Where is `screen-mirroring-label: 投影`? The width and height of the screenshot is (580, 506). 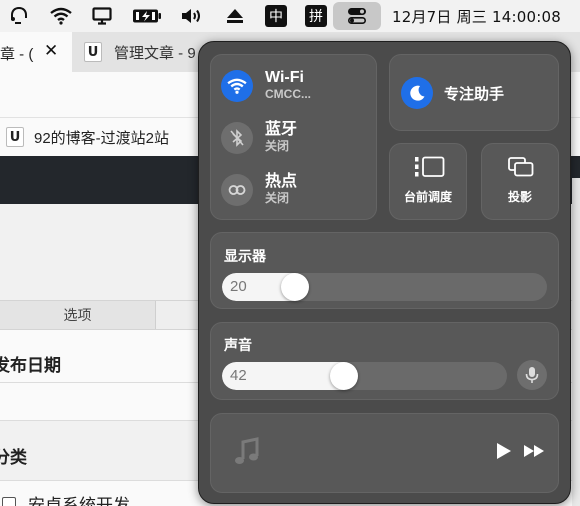 screen-mirroring-label: 投影 is located at coordinates (519, 197).